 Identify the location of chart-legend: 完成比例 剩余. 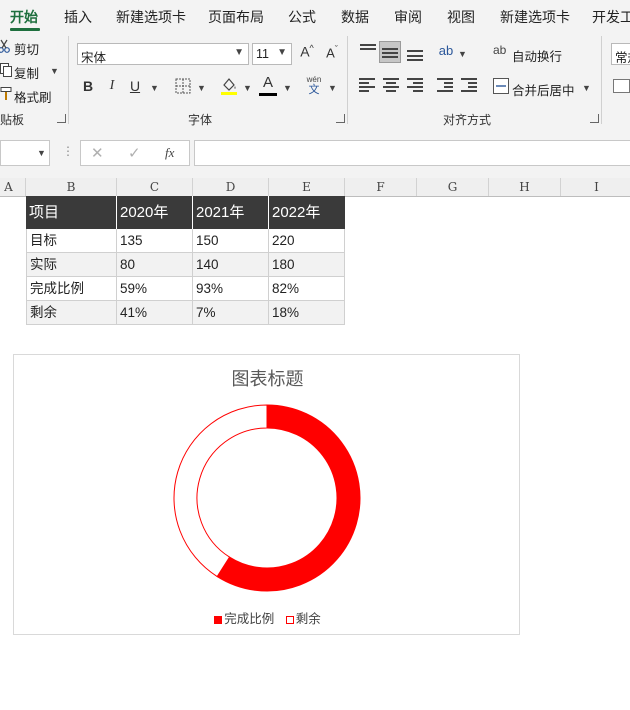
(267, 617).